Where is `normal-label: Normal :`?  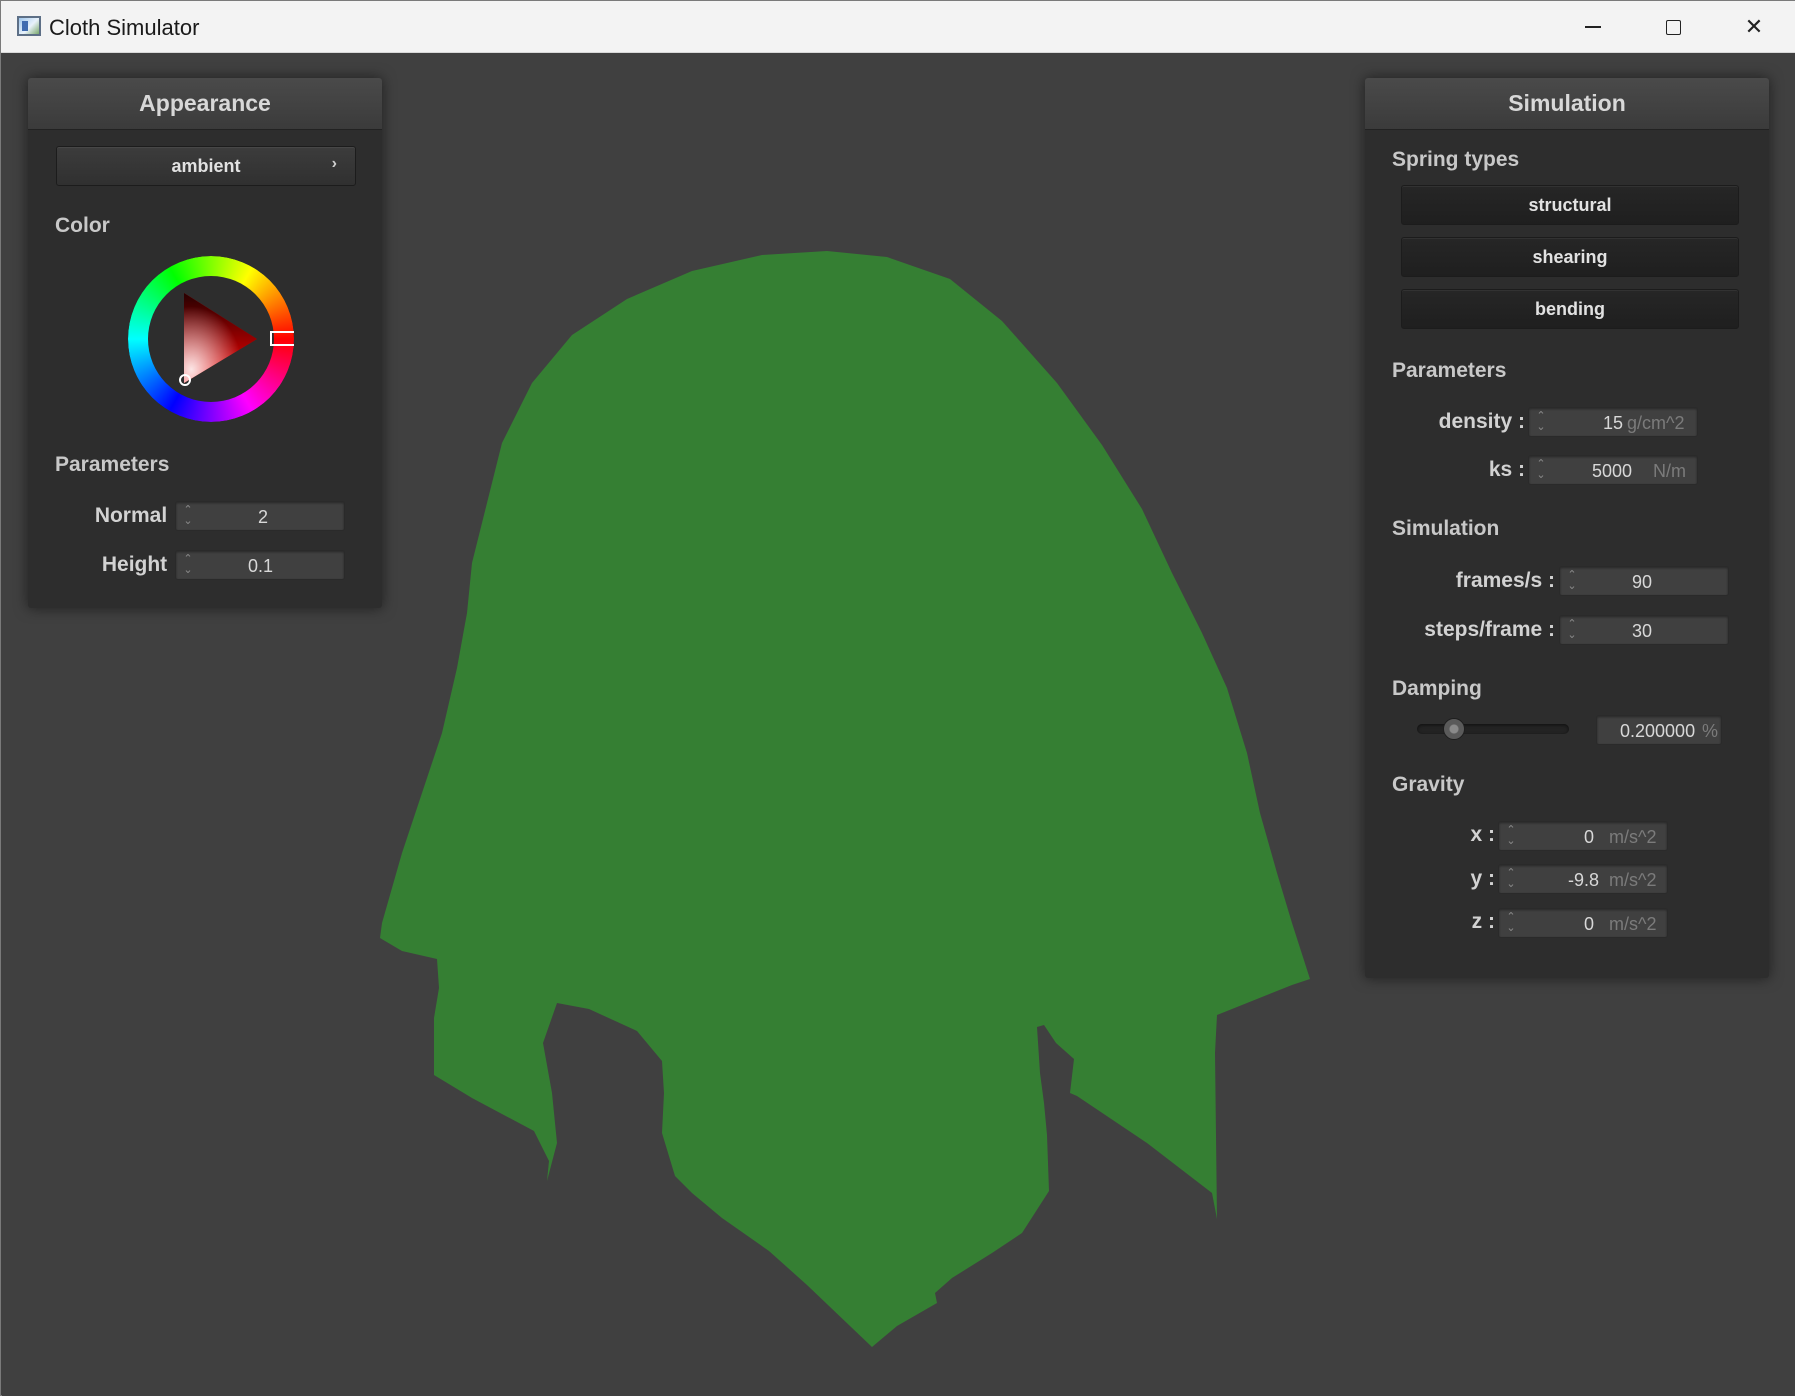 normal-label: Normal : is located at coordinates (137, 515).